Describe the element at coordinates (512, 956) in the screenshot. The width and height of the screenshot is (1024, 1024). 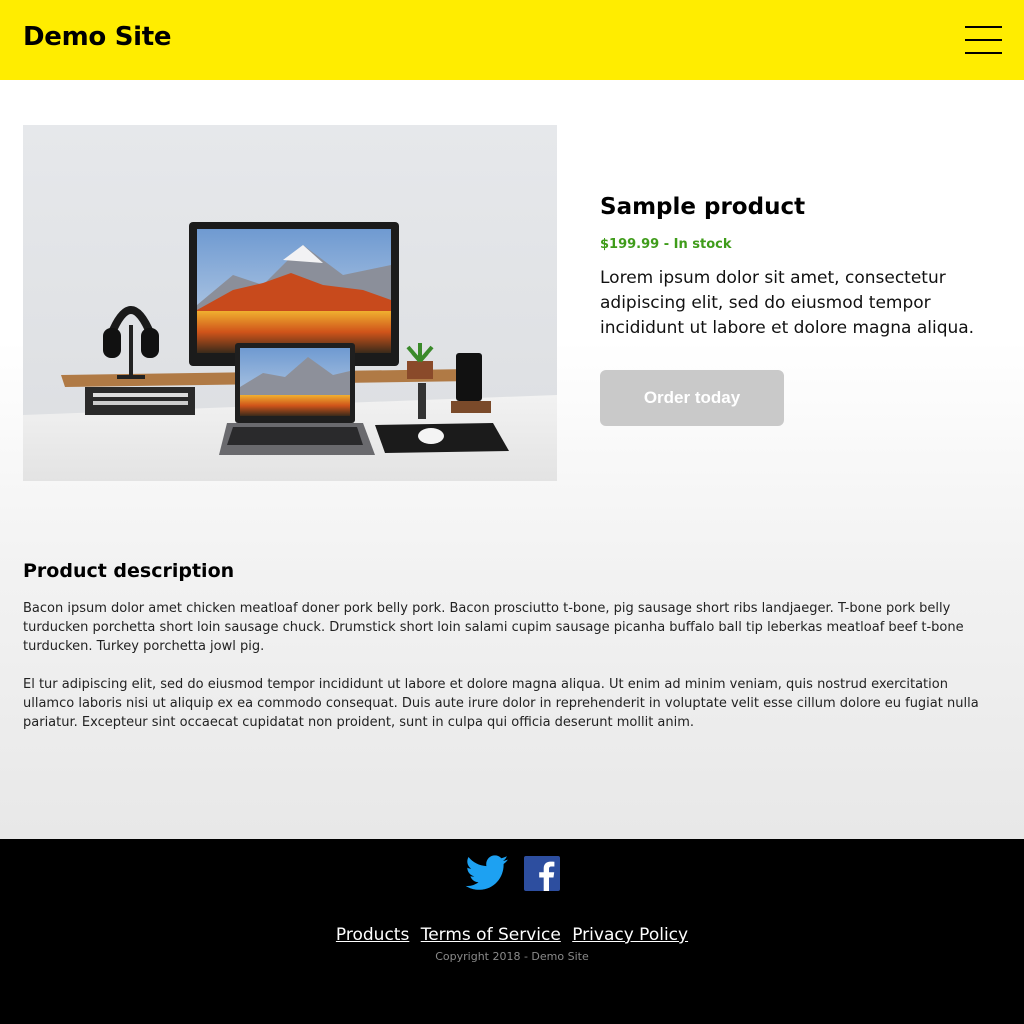
I see `copyright-text: Copyright 2018 - Demo Site` at that location.